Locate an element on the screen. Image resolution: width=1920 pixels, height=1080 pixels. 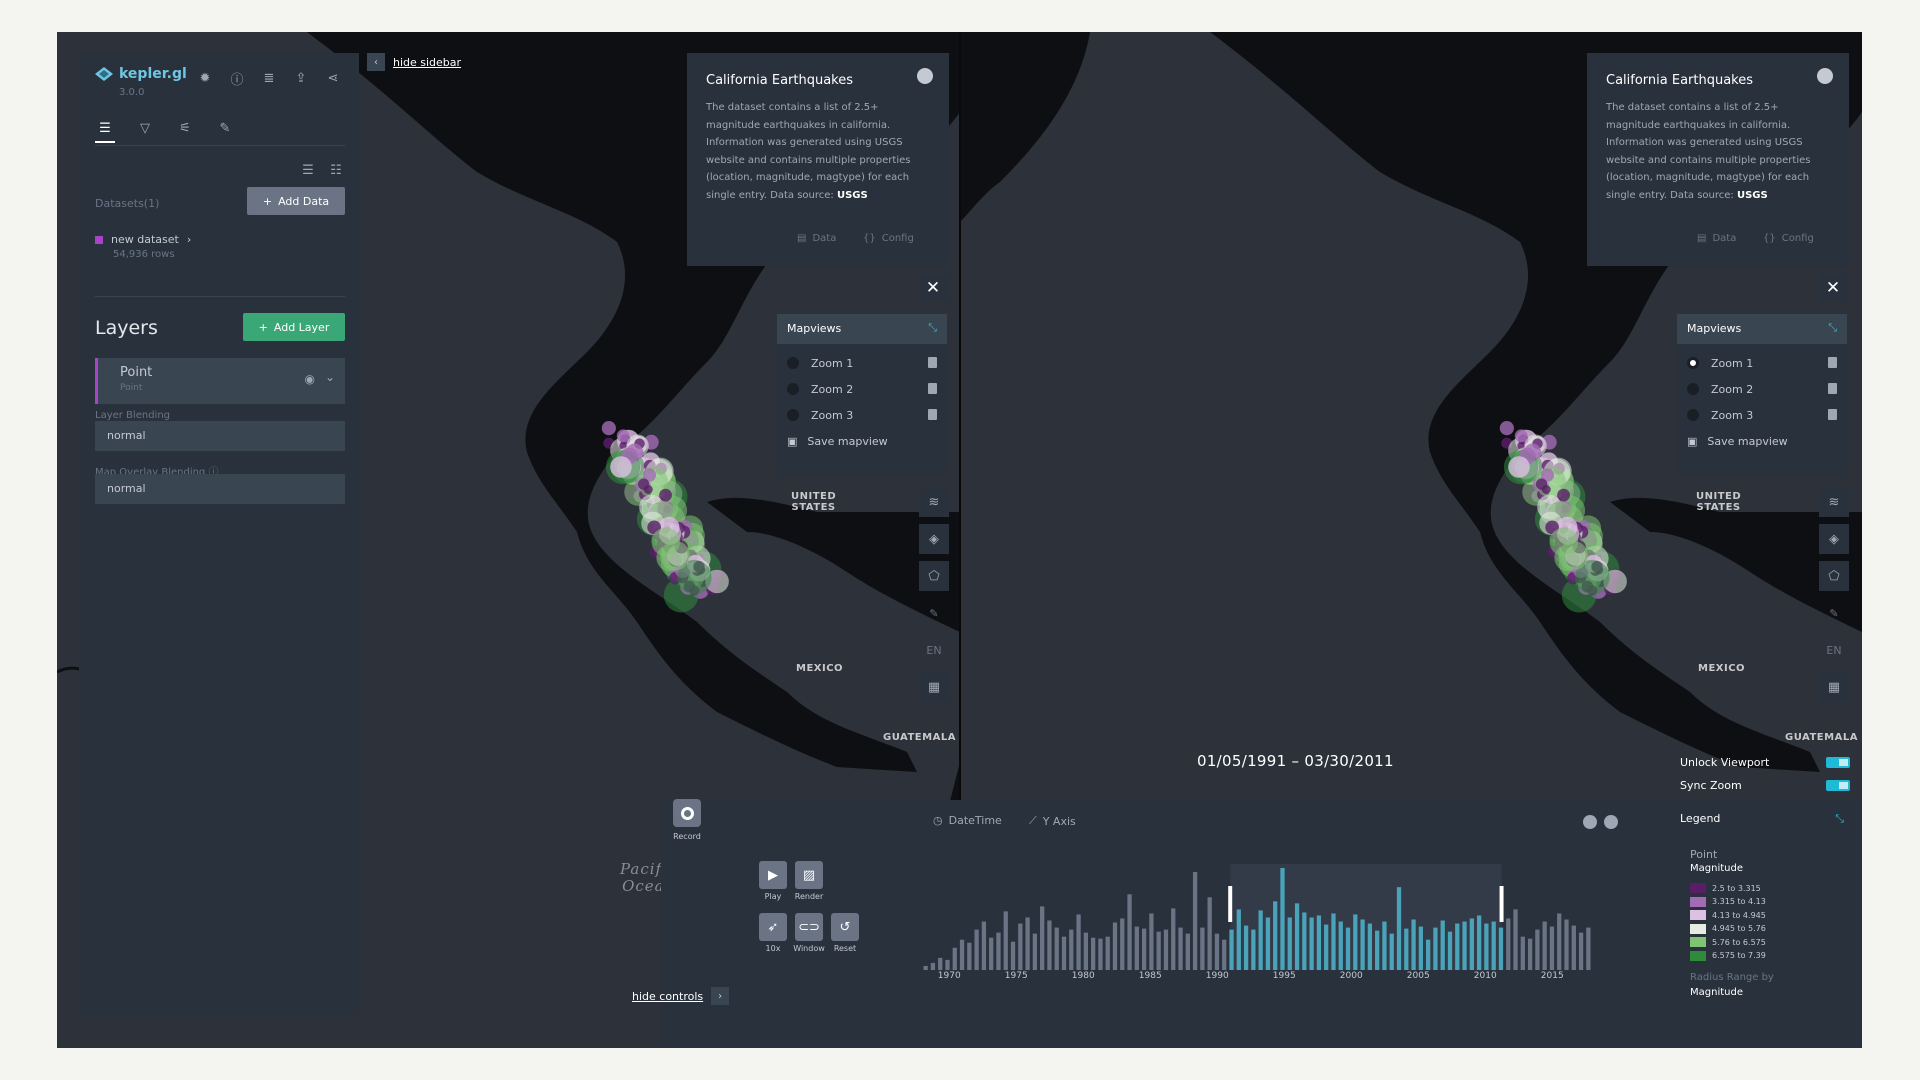
layers-toggle-icon: ≋ is located at coordinates (934, 502).